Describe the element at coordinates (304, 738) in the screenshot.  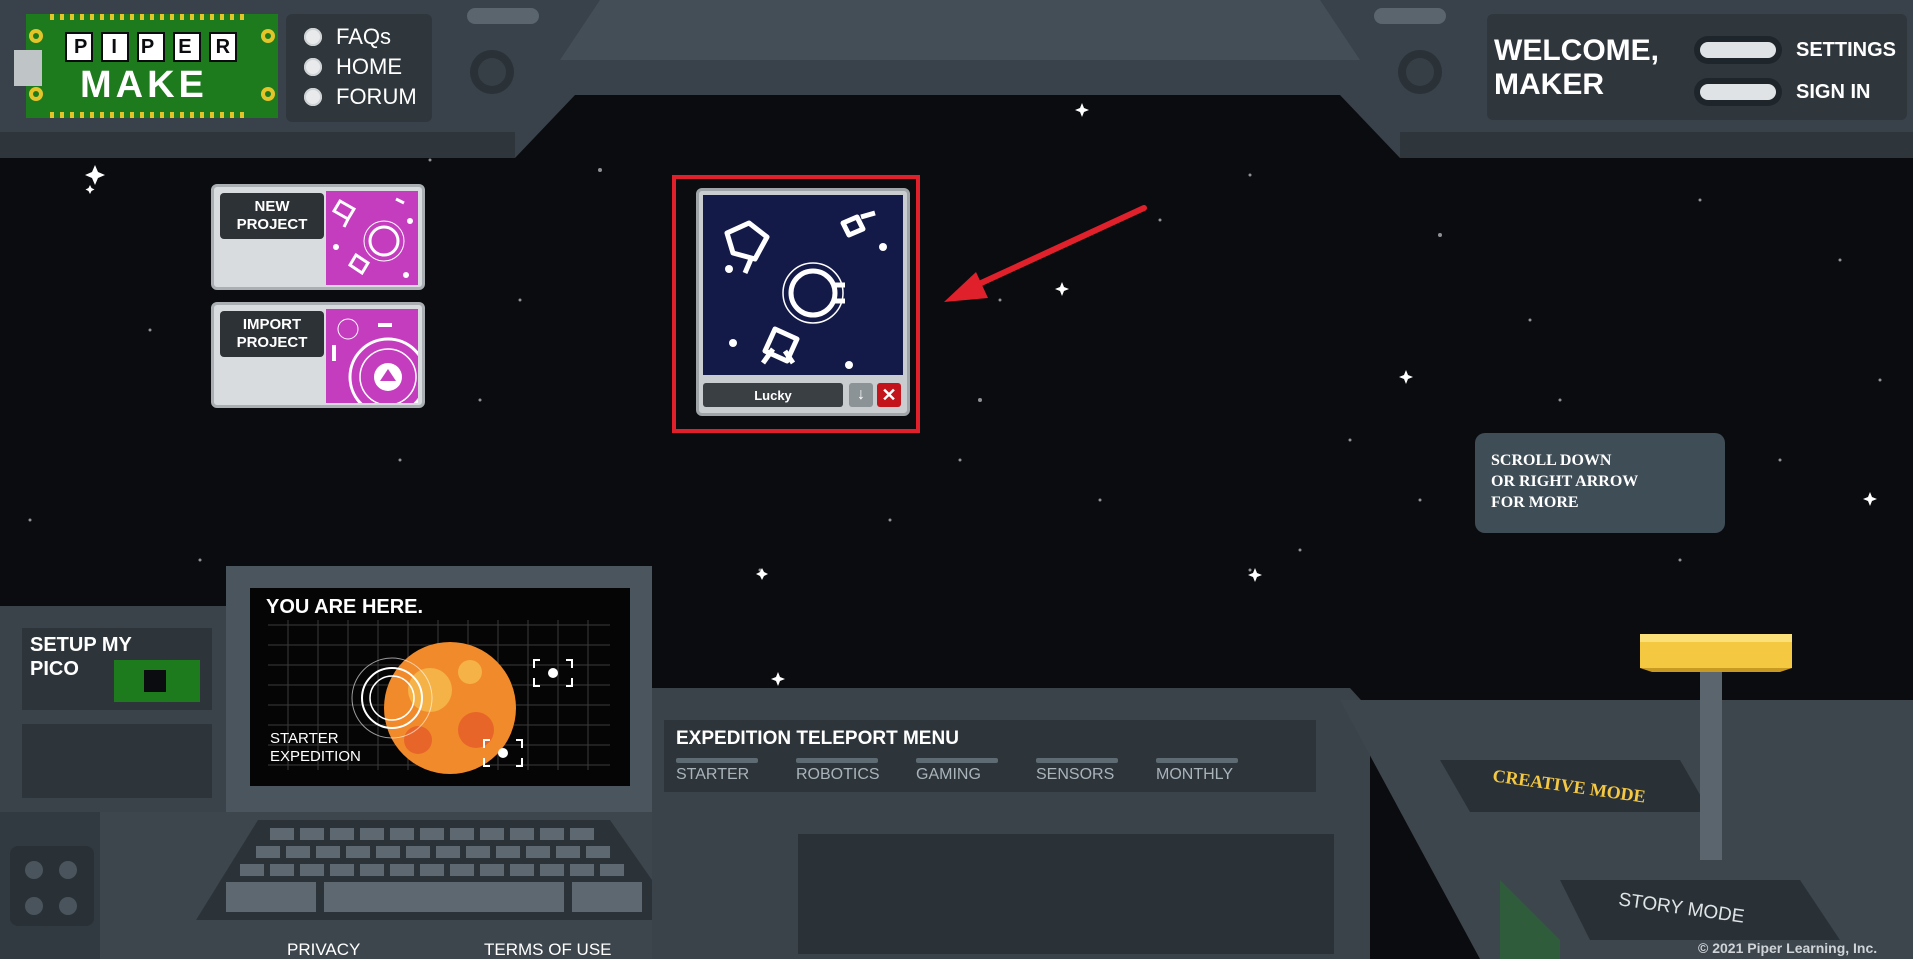
I see `starter-expedition-label: STARTER` at that location.